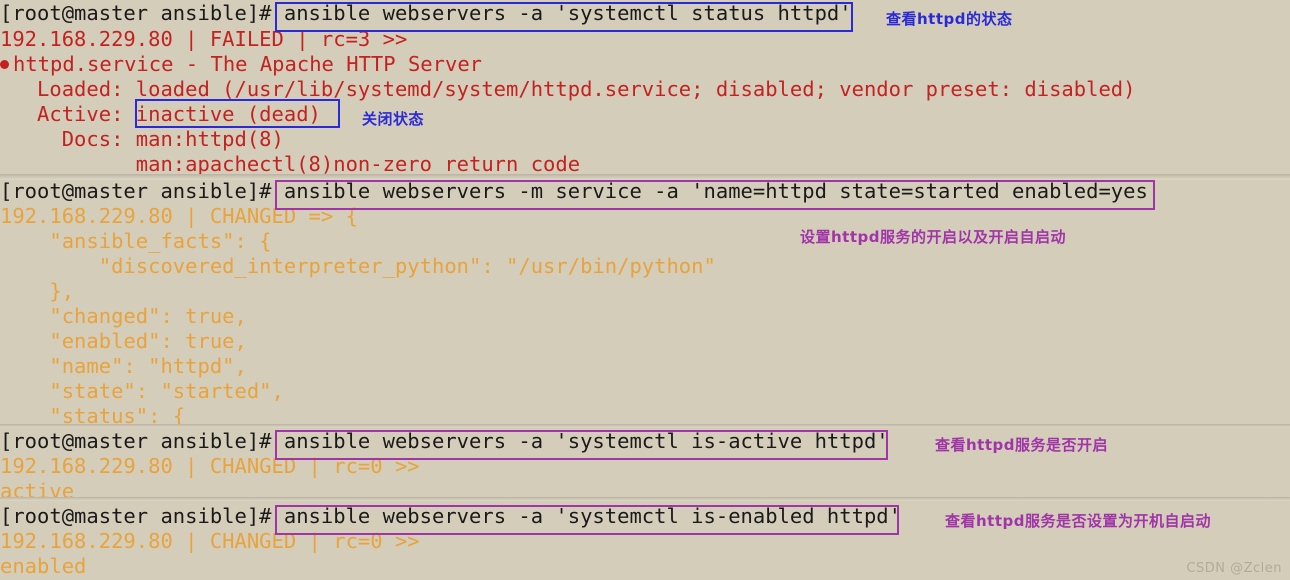 This screenshot has height=580, width=1290. Describe the element at coordinates (1021, 445) in the screenshot. I see `annotation-check-httpd-running: 查看httpd服务是否开启` at that location.